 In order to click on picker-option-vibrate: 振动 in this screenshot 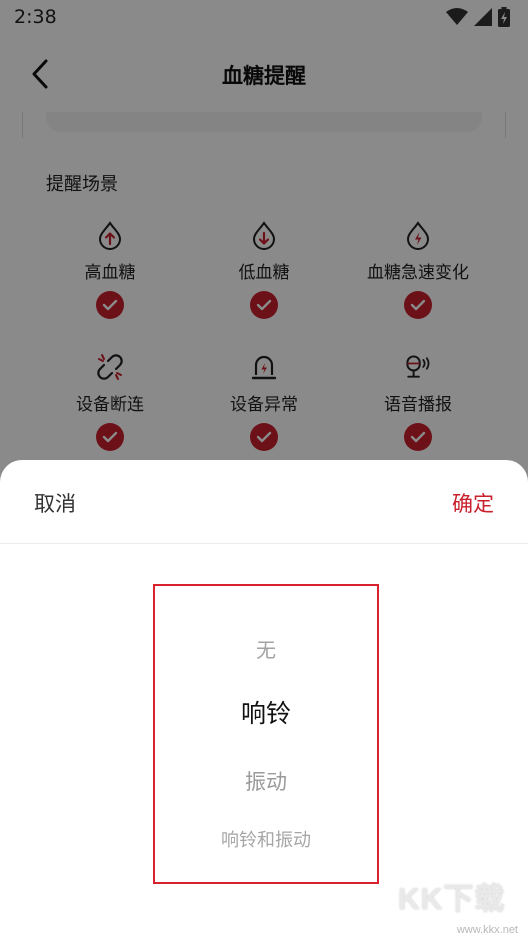, I will do `click(266, 781)`.